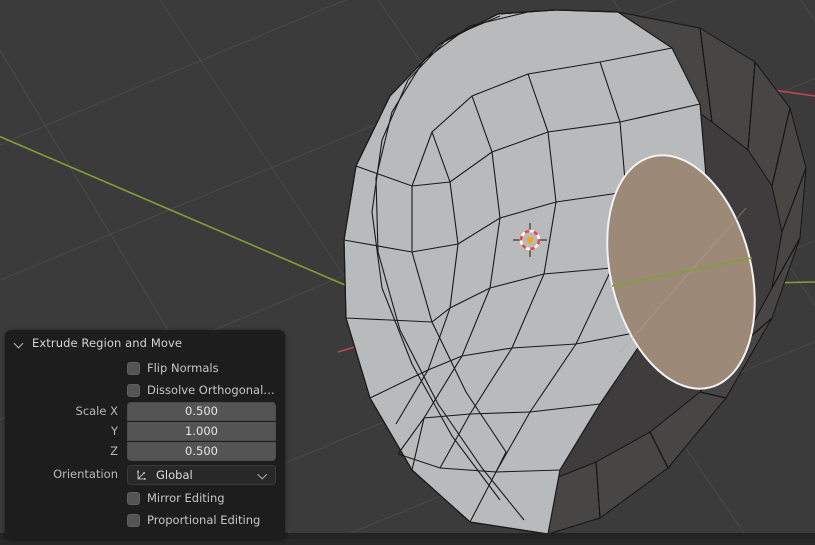  What do you see at coordinates (204, 520) in the screenshot?
I see `proportional-editing-label: Proportional Editing` at bounding box center [204, 520].